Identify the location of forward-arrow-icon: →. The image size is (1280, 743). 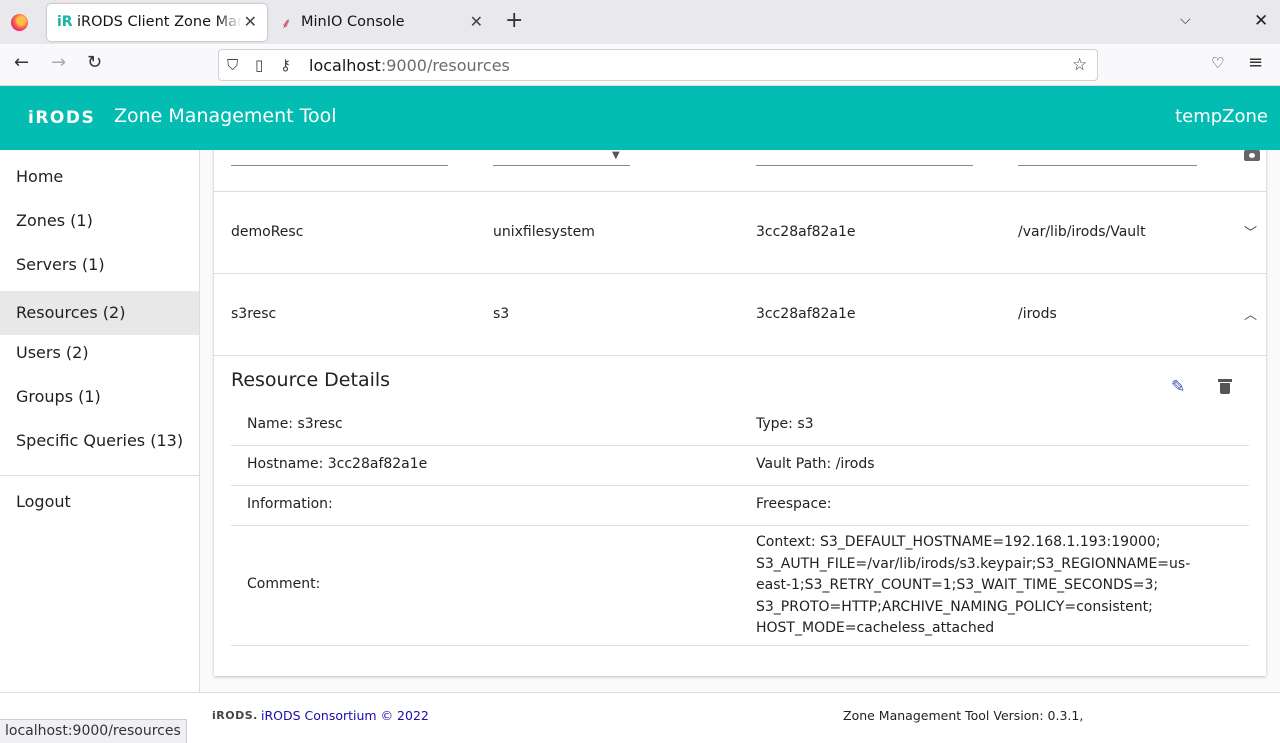
(58, 63).